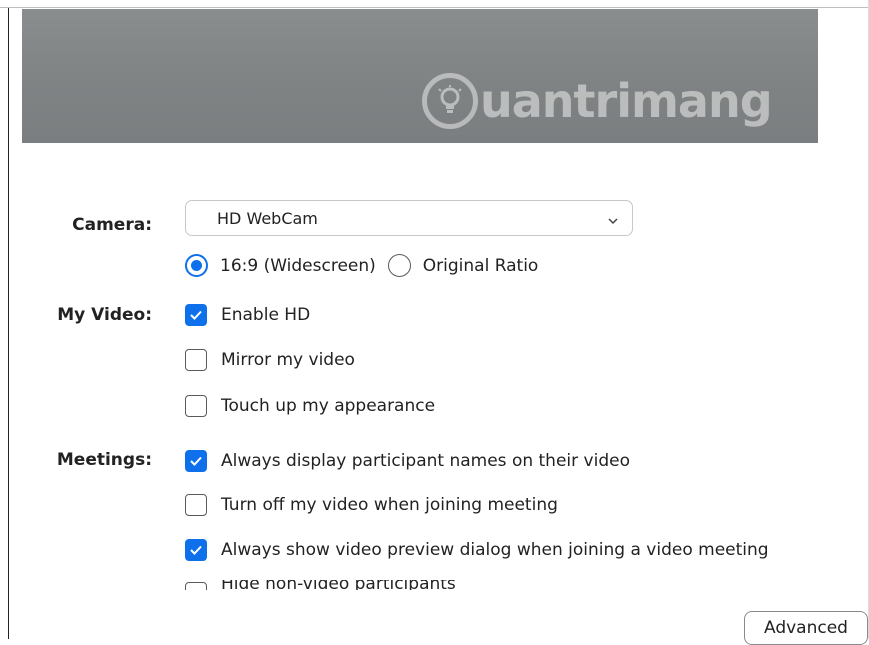  I want to click on checkbox-touch-up, so click(196, 406).